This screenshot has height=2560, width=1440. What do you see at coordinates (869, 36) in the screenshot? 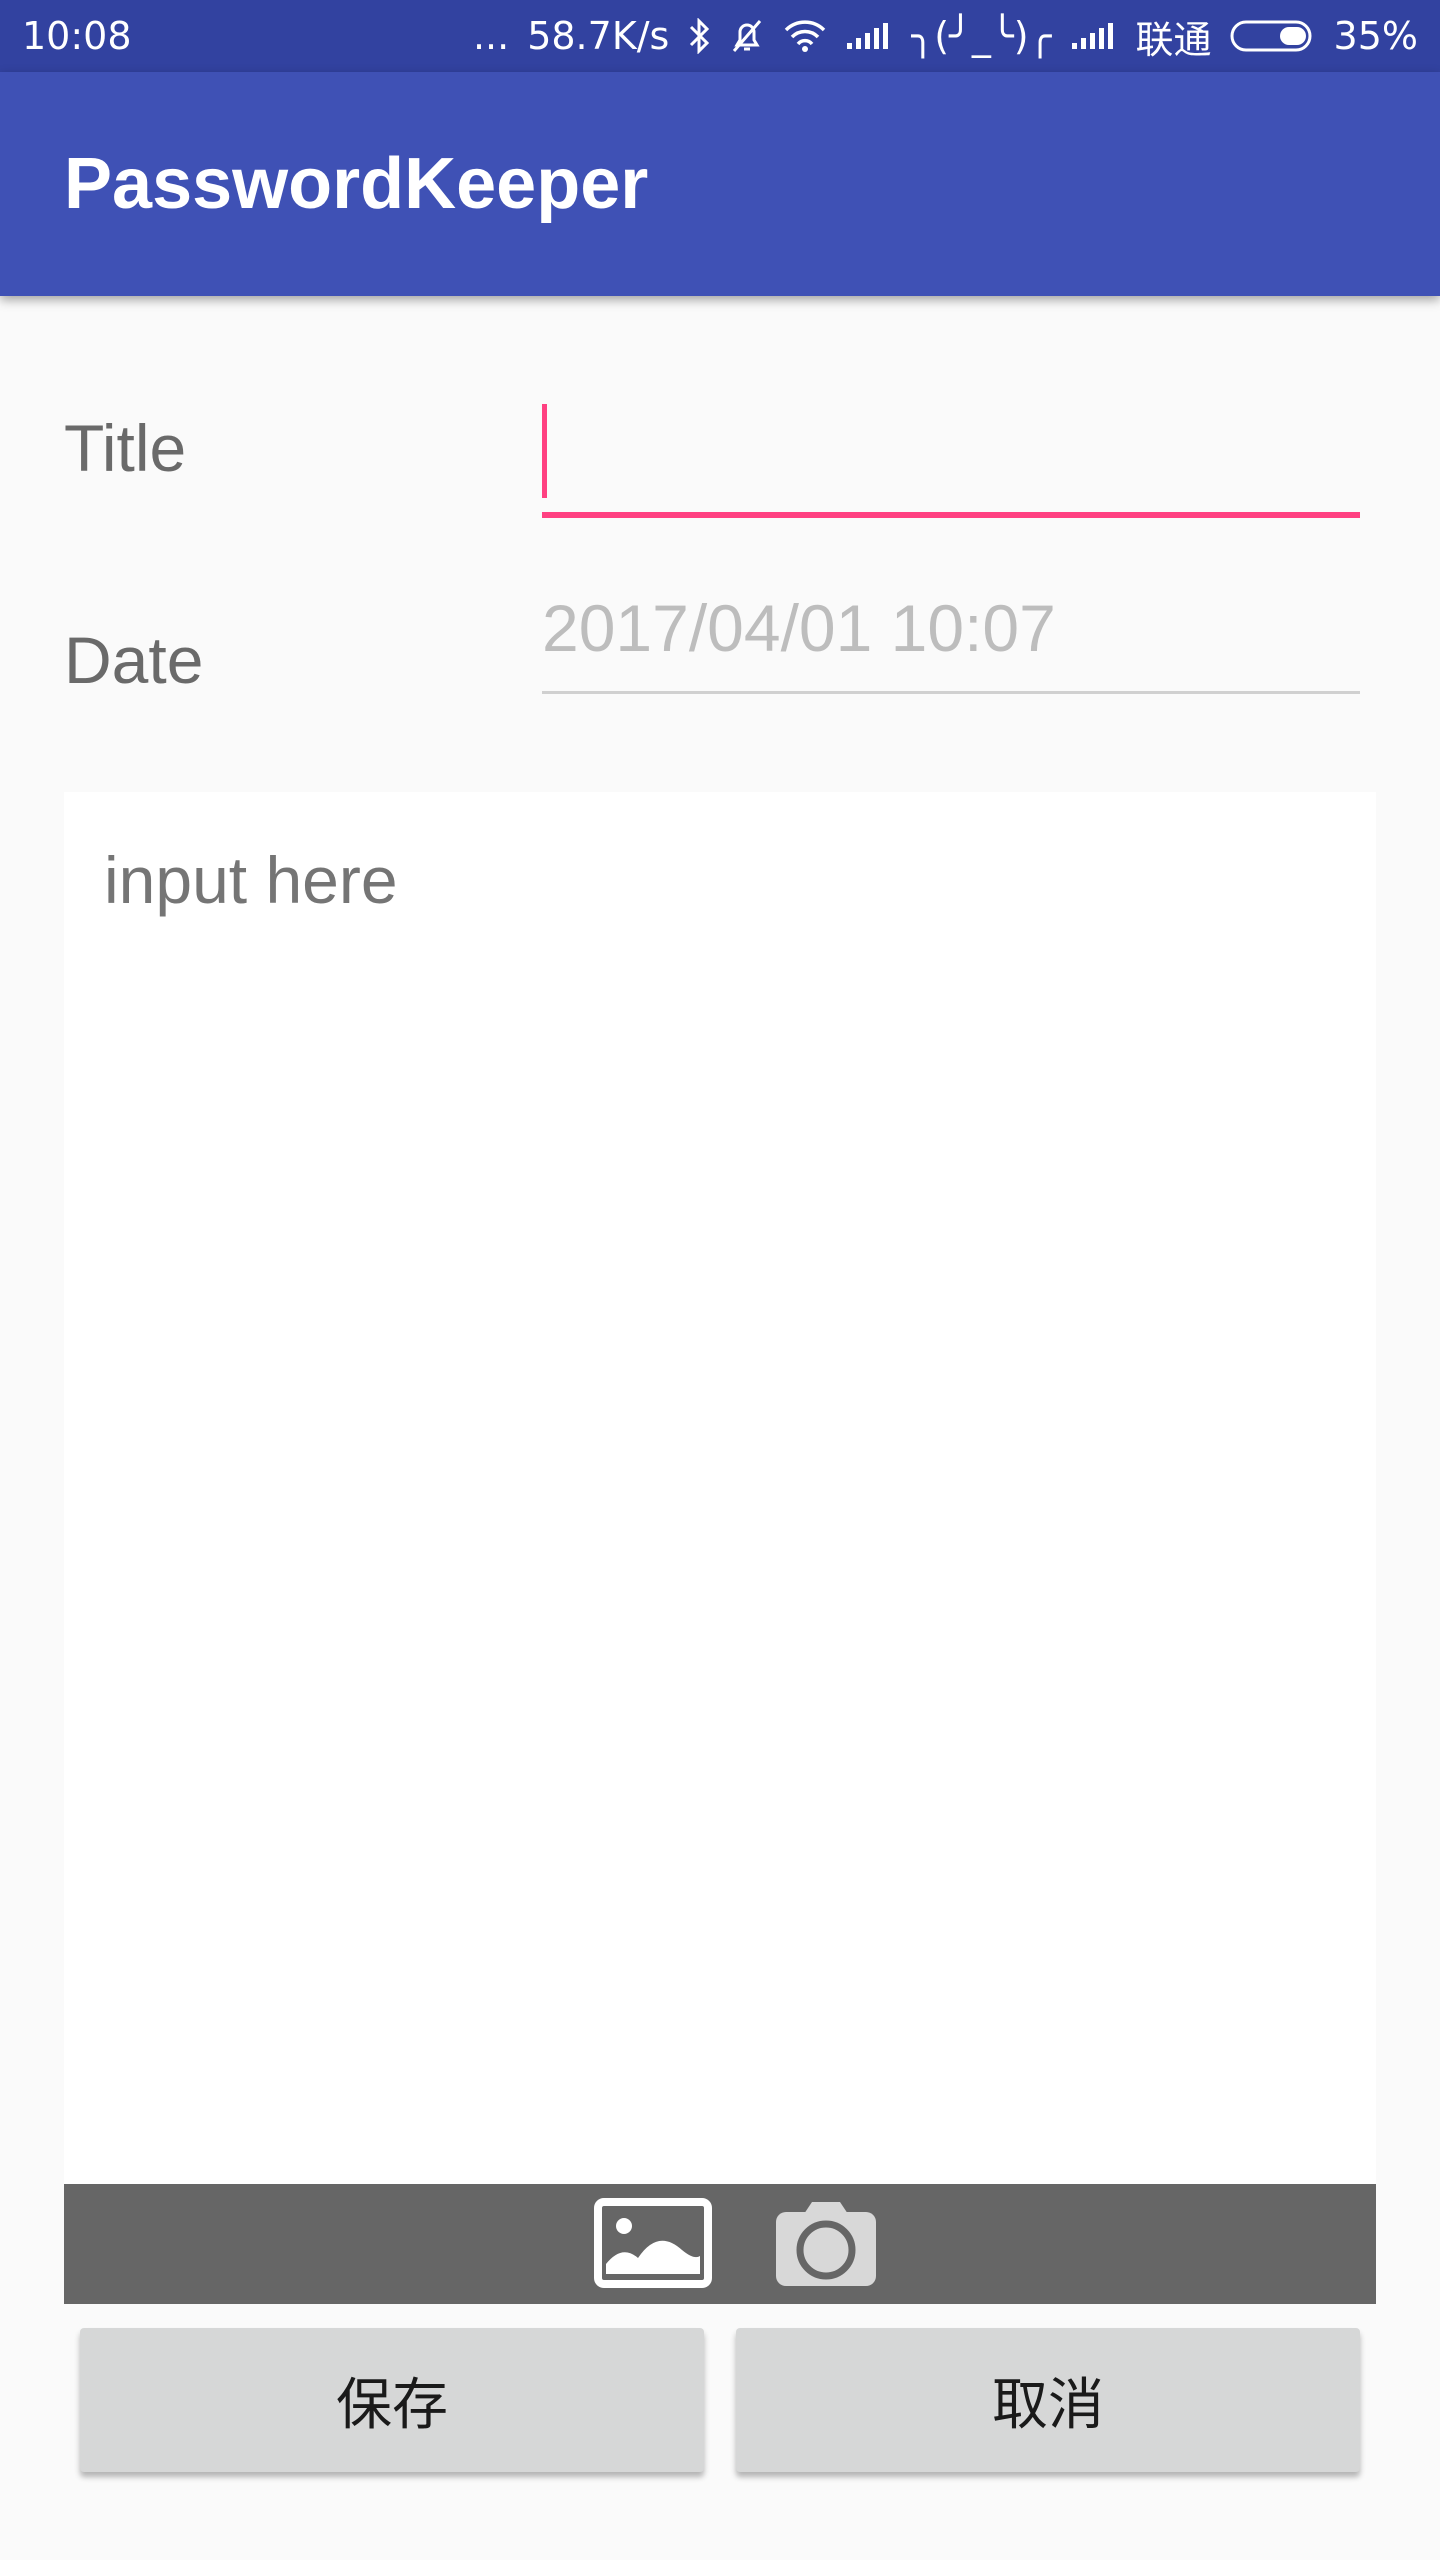
I see `signal-icon` at bounding box center [869, 36].